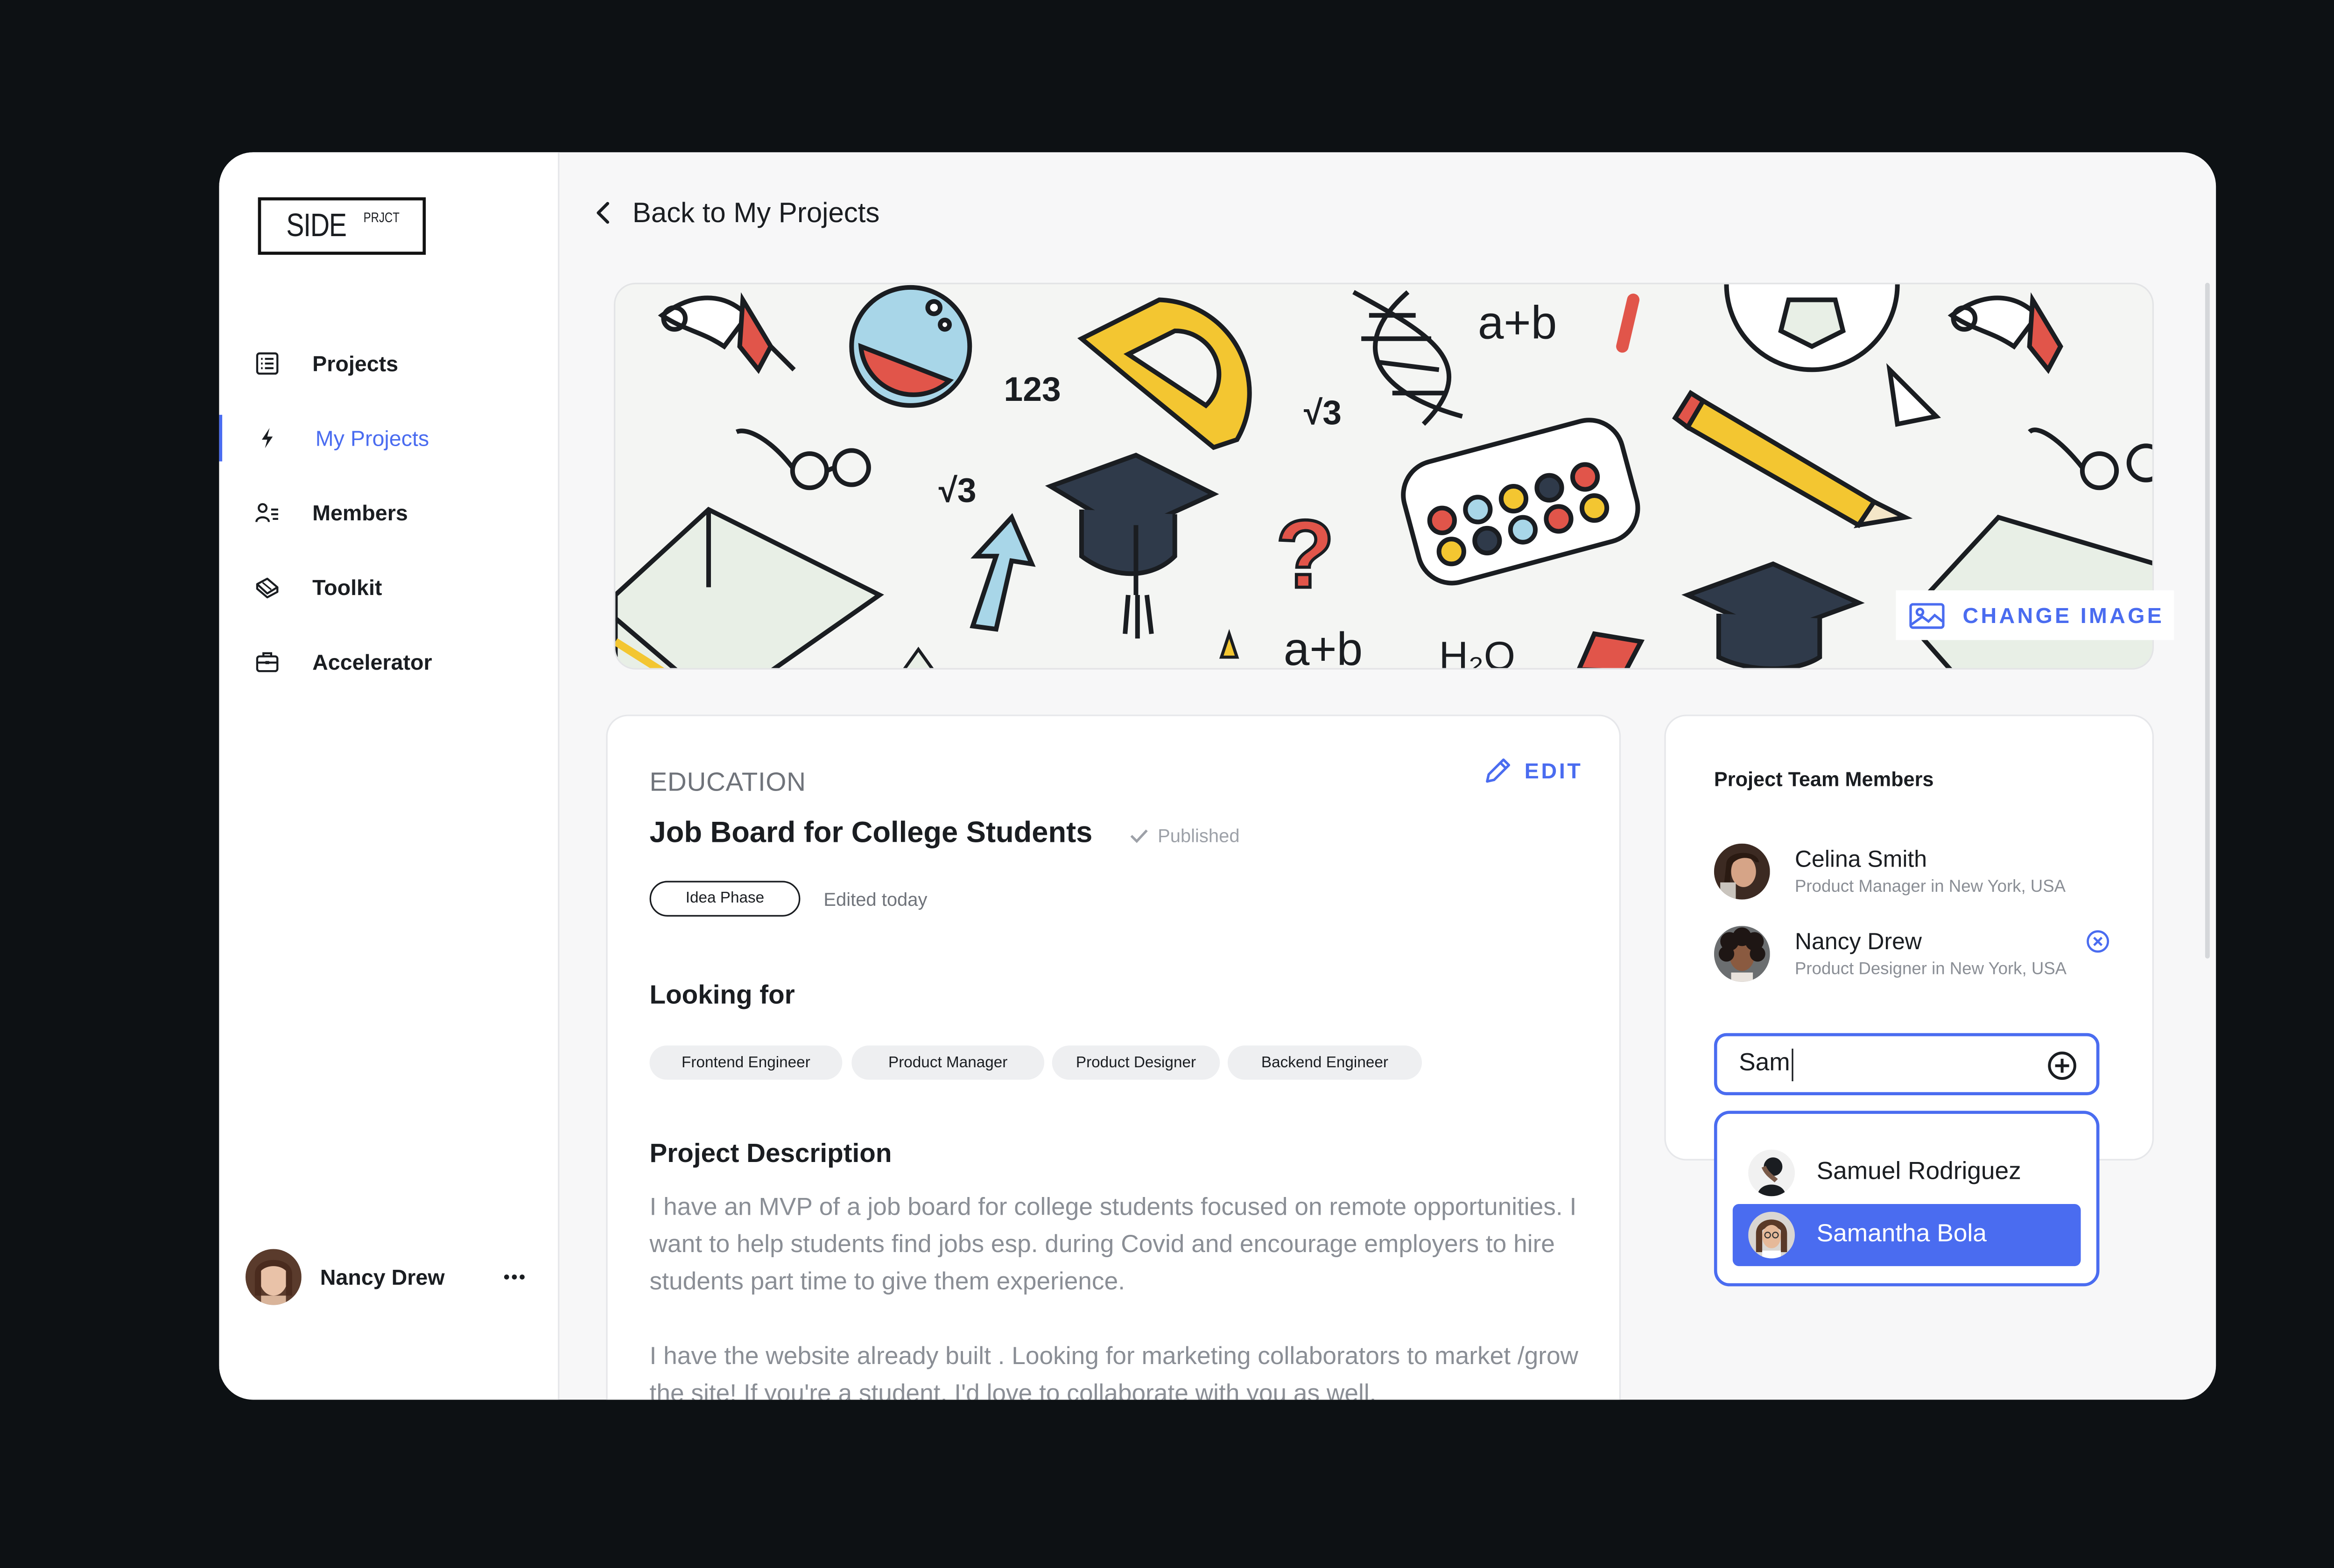  Describe the element at coordinates (2098, 941) in the screenshot. I see `remove-member-icon` at that location.